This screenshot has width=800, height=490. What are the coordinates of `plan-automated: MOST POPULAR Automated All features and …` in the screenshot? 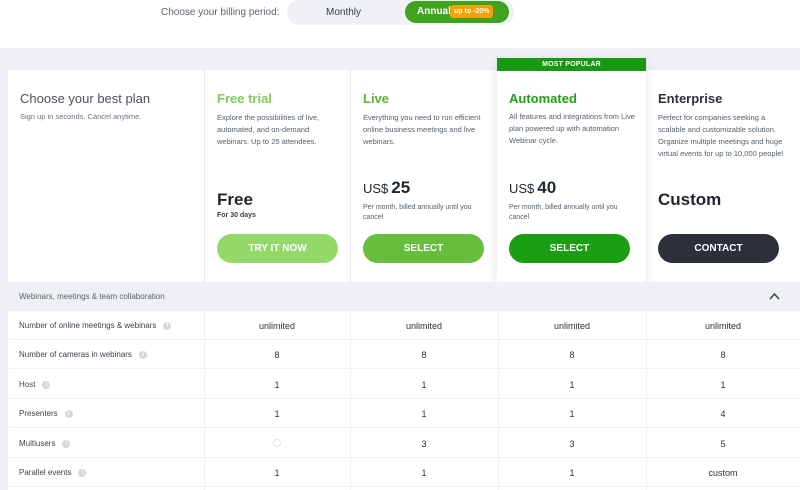 It's located at (571, 170).